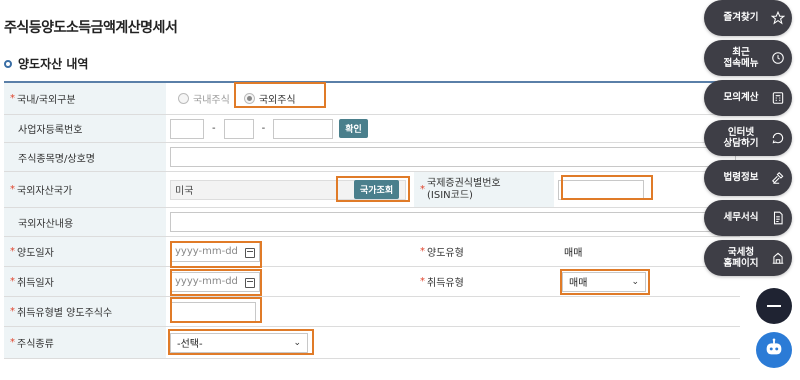 The height and width of the screenshot is (380, 800). What do you see at coordinates (91, 28) in the screenshot?
I see `page-title: 주식등양도소득금액계산명세서` at bounding box center [91, 28].